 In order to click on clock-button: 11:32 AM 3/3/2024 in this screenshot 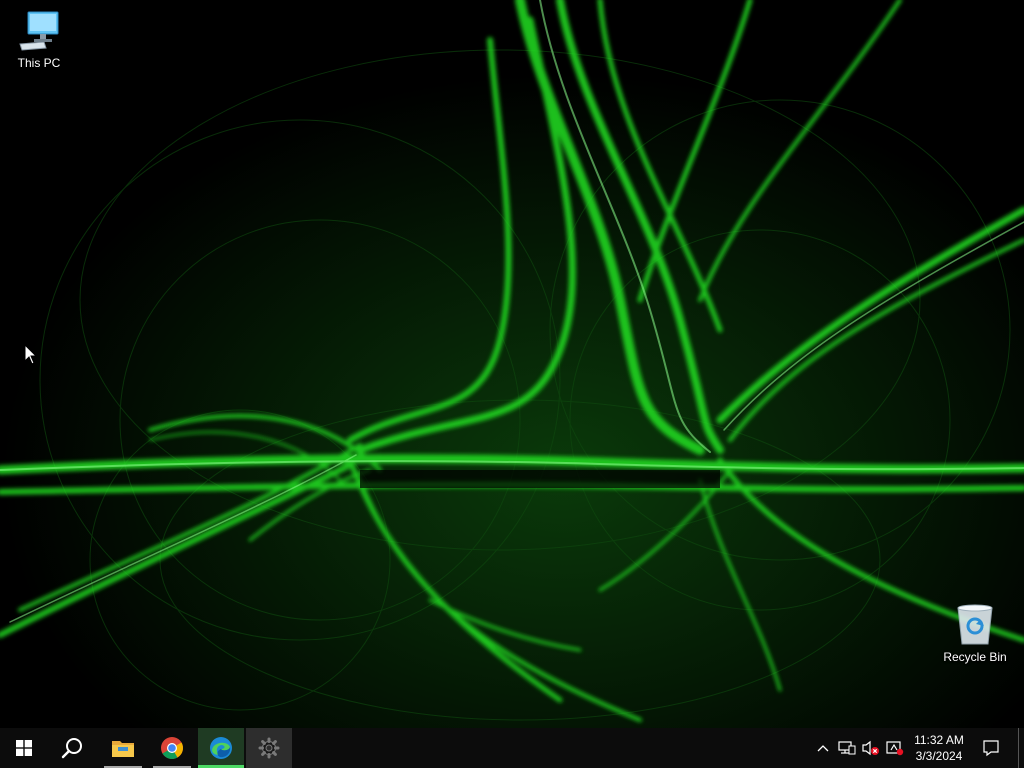, I will do `click(939, 748)`.